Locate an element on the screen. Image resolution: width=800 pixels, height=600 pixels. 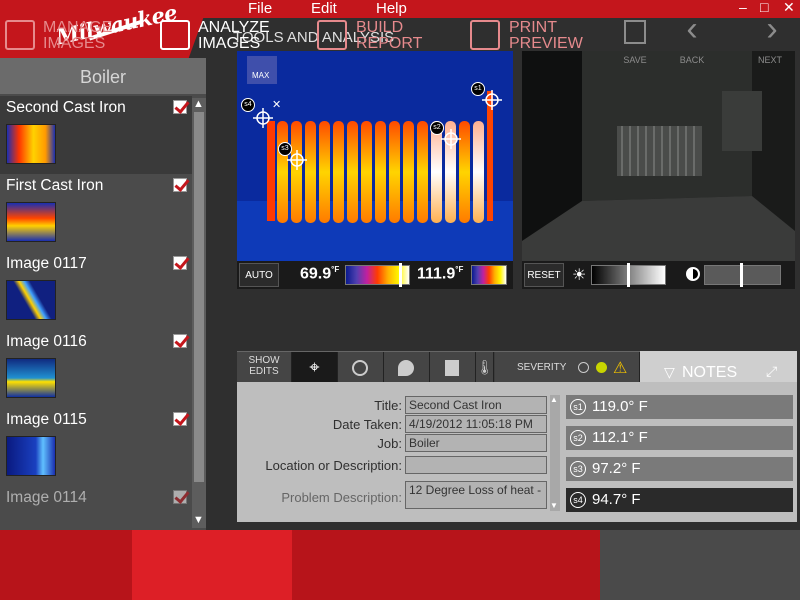
nav-right-panel is located at coordinates (700, 565).